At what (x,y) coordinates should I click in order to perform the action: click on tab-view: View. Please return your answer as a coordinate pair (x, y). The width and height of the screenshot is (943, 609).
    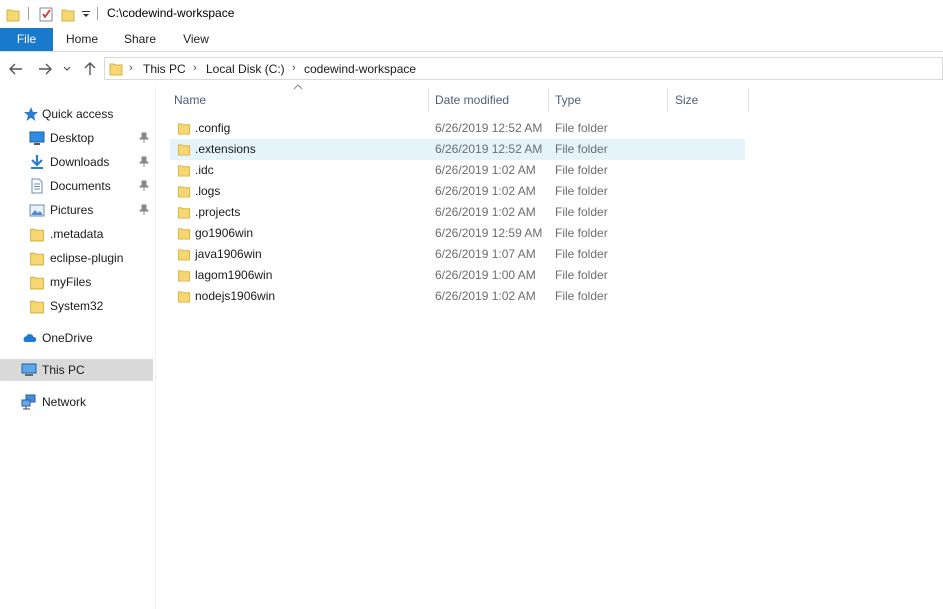
    Looking at the image, I should click on (196, 39).